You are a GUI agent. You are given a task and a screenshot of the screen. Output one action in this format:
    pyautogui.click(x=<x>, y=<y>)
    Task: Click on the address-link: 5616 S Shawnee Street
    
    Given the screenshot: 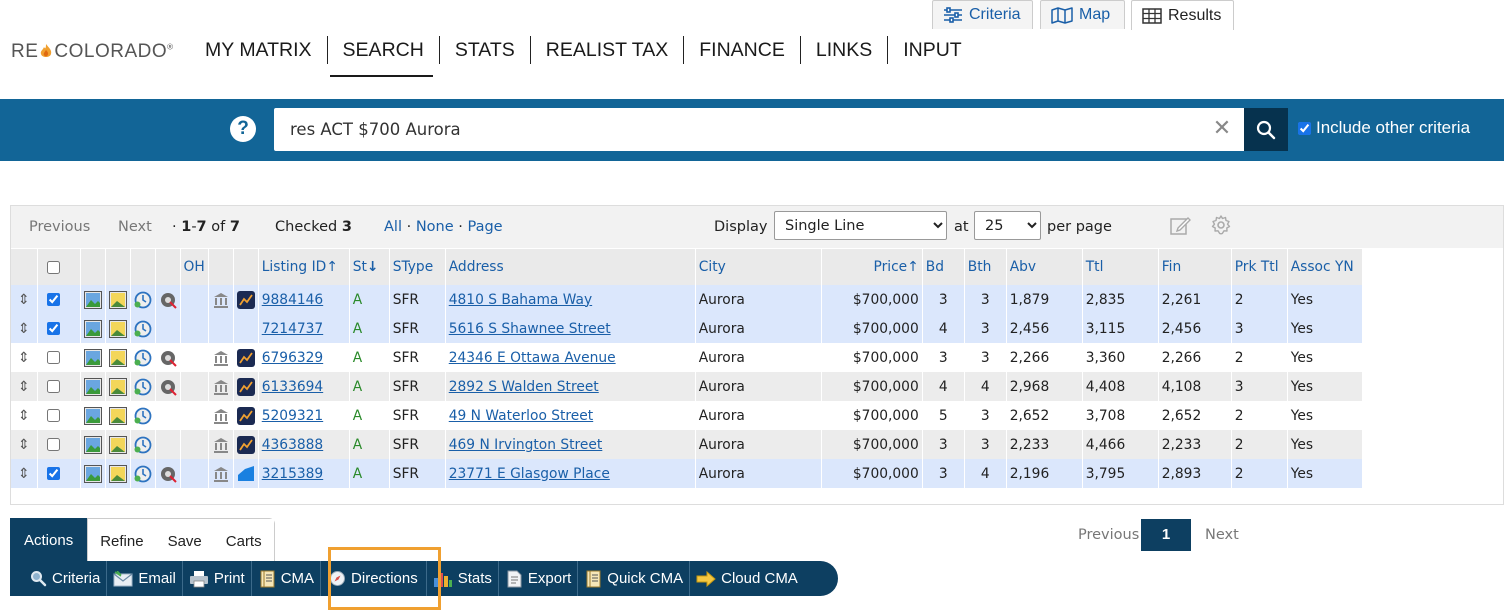 What is the action you would take?
    pyautogui.click(x=530, y=329)
    